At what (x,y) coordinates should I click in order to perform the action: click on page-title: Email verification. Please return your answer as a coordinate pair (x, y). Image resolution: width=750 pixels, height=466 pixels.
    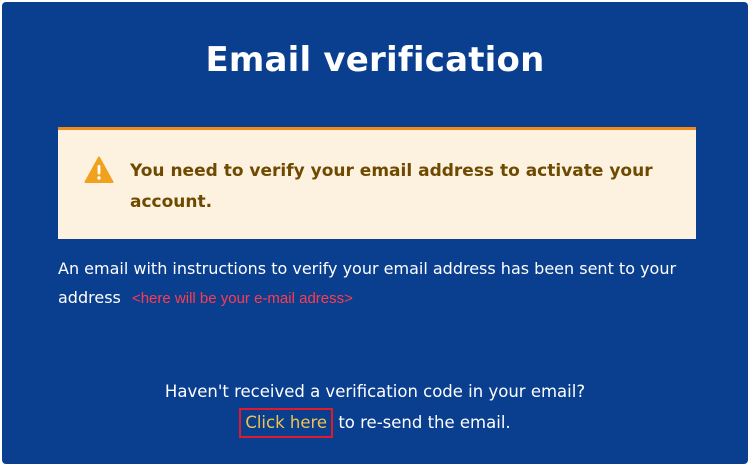
    Looking at the image, I should click on (375, 60).